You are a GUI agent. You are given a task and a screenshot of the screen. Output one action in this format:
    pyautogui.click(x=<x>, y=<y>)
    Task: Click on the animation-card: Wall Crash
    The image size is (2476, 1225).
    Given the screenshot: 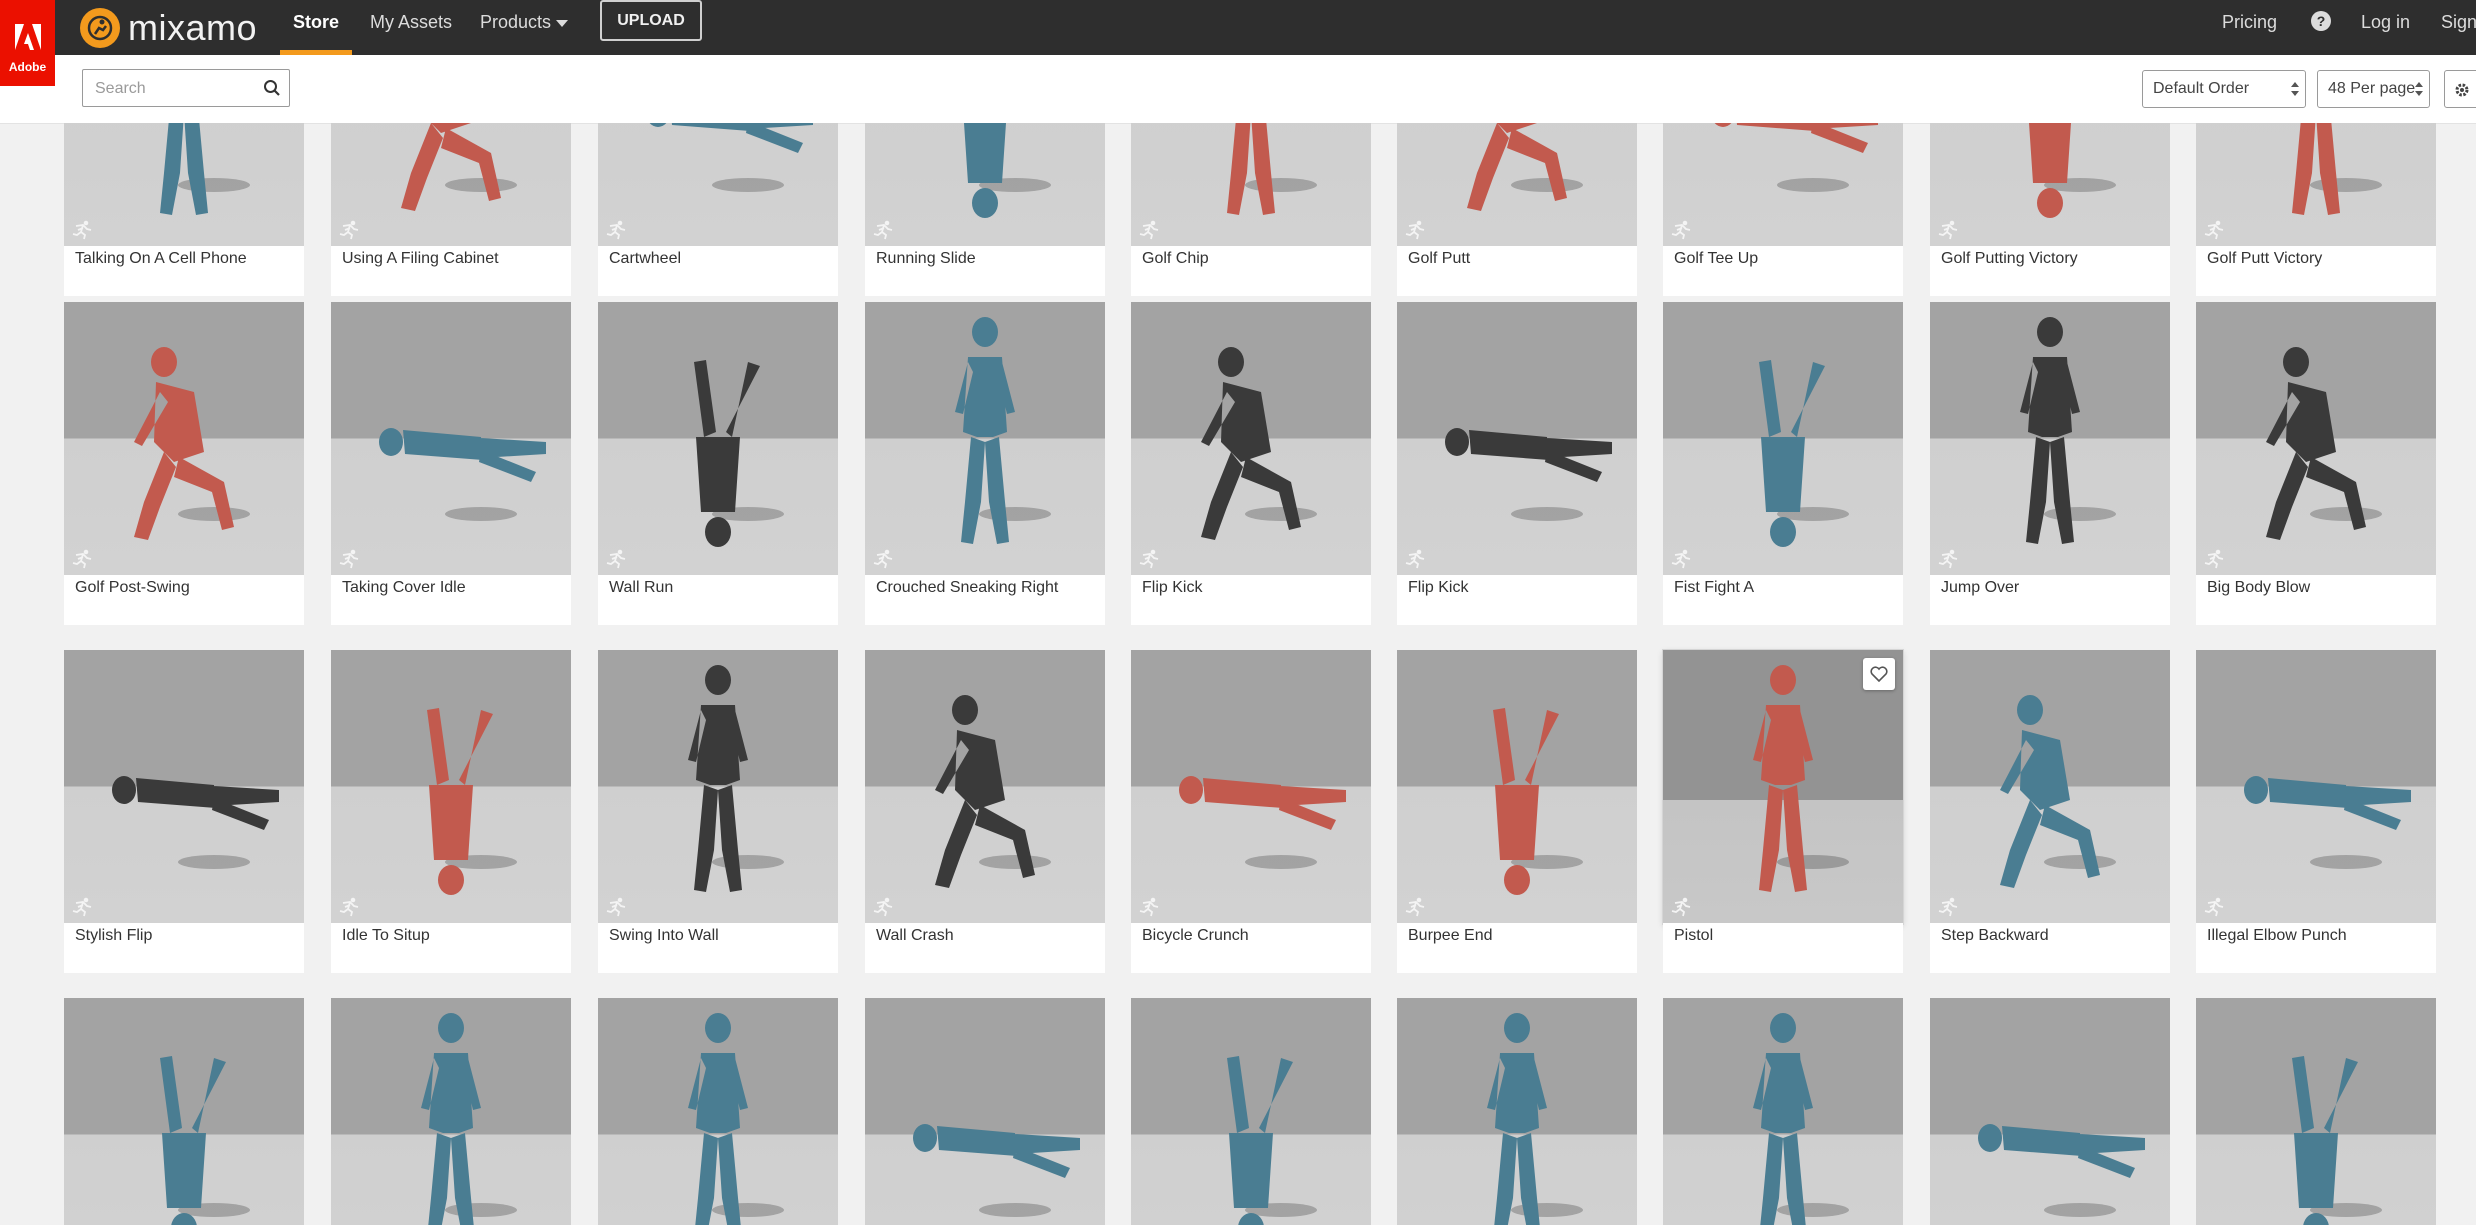 What is the action you would take?
    pyautogui.click(x=985, y=811)
    